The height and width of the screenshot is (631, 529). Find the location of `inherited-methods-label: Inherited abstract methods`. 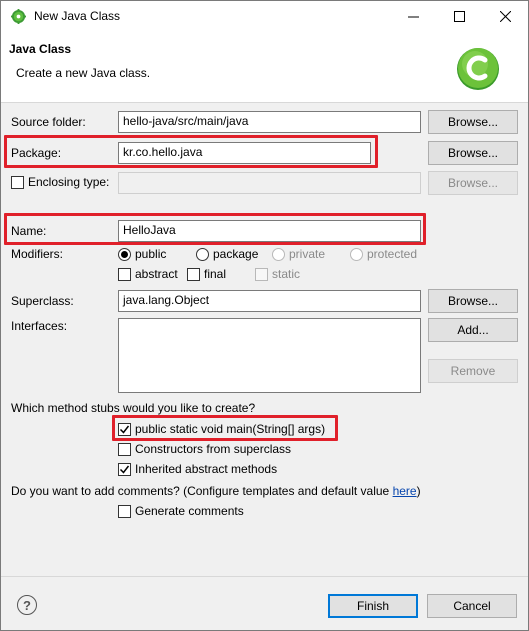

inherited-methods-label: Inherited abstract methods is located at coordinates (206, 469).